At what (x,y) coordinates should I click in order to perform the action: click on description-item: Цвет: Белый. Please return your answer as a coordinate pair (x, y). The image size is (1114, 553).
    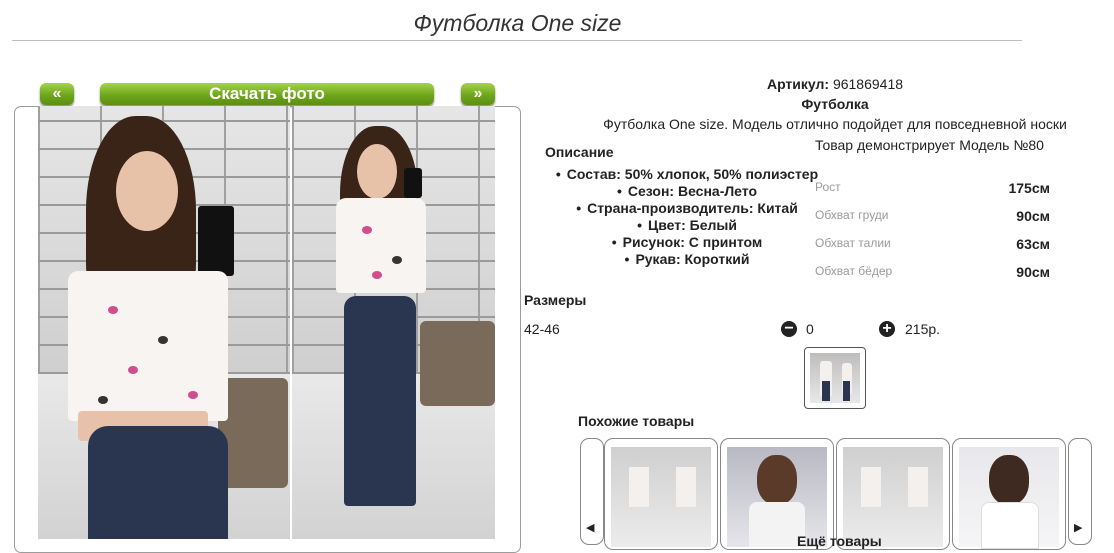
    Looking at the image, I should click on (687, 225).